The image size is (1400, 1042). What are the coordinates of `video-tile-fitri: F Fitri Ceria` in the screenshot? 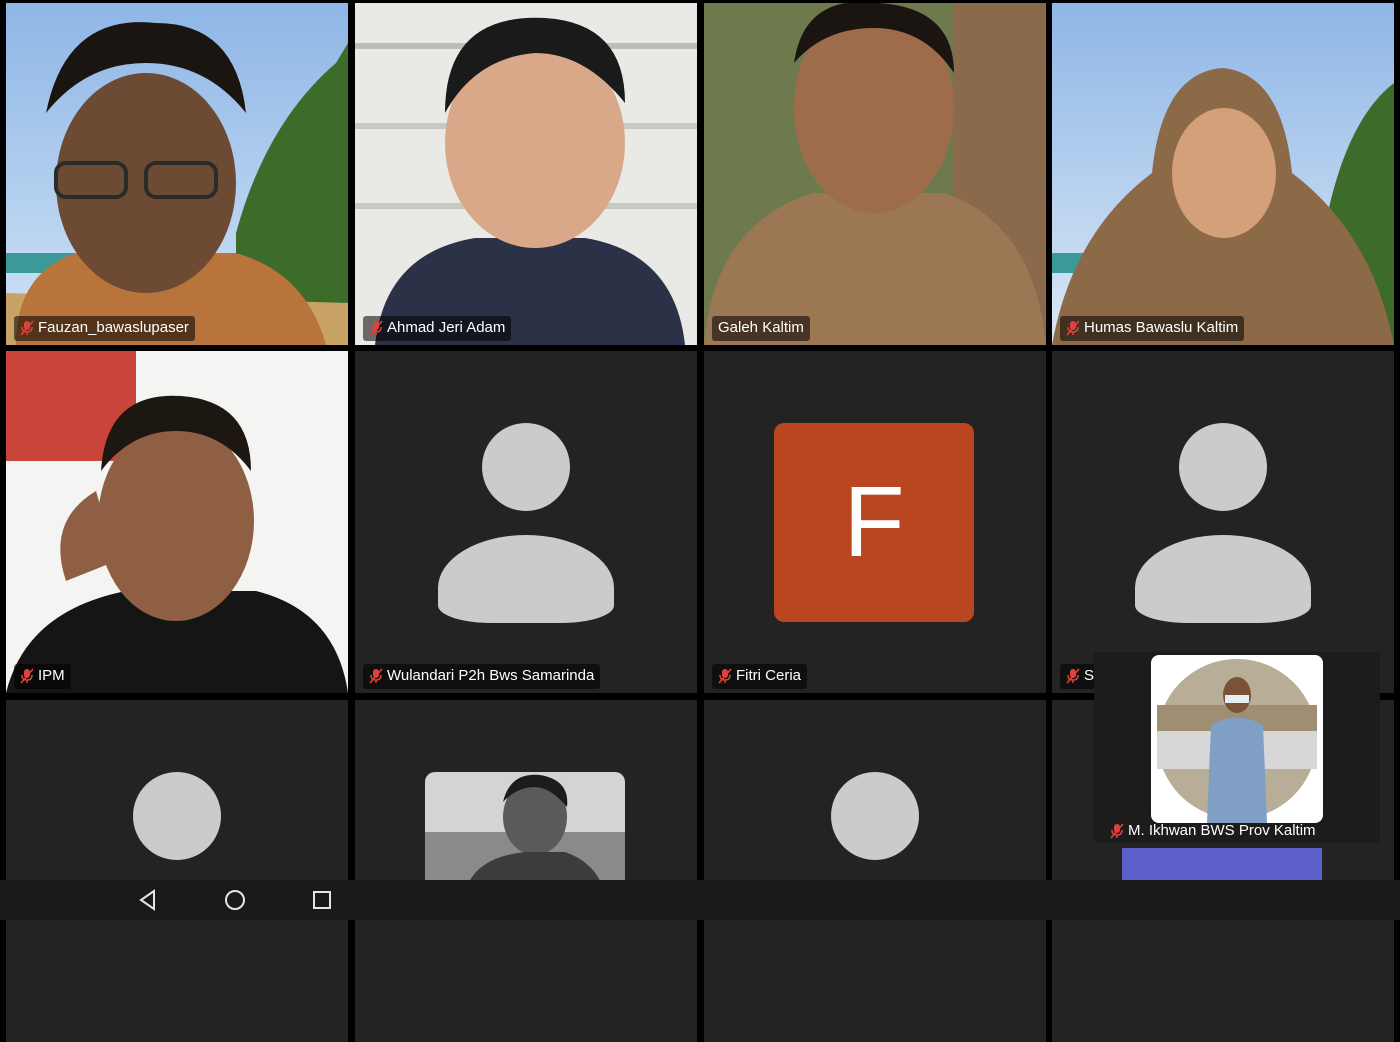 It's located at (875, 522).